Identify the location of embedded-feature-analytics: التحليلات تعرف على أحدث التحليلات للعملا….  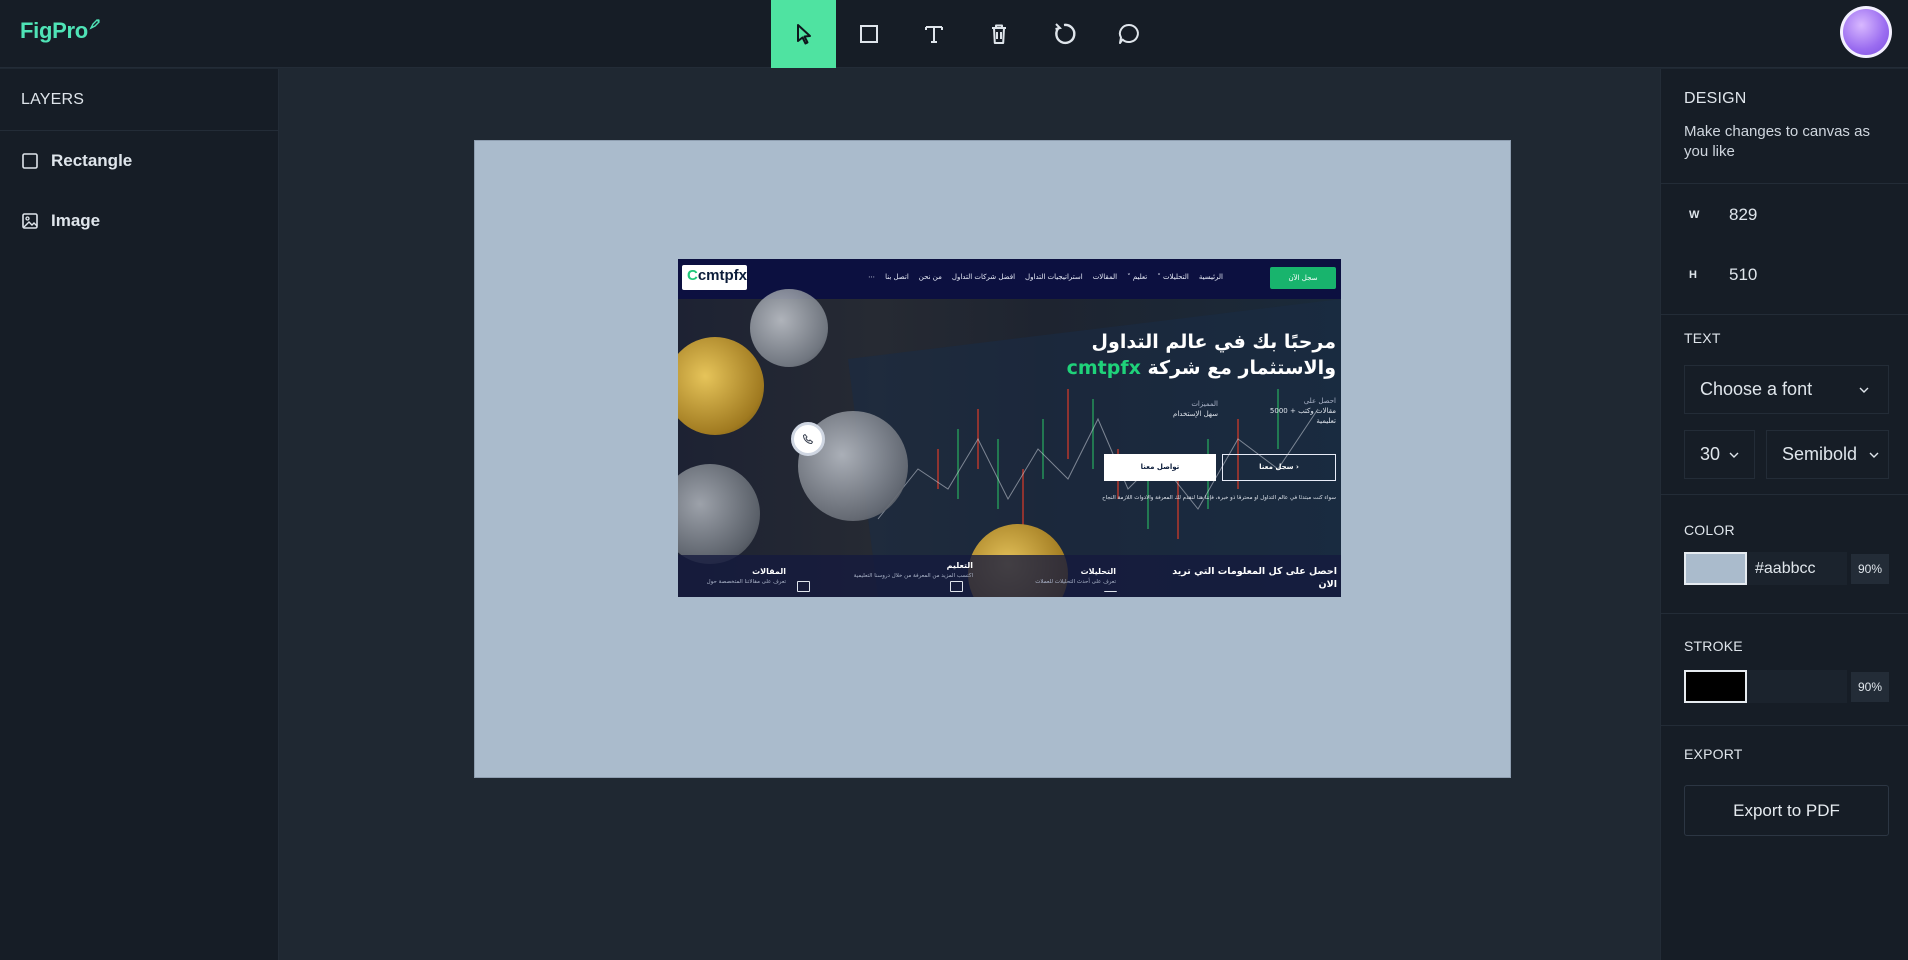
(1056, 576).